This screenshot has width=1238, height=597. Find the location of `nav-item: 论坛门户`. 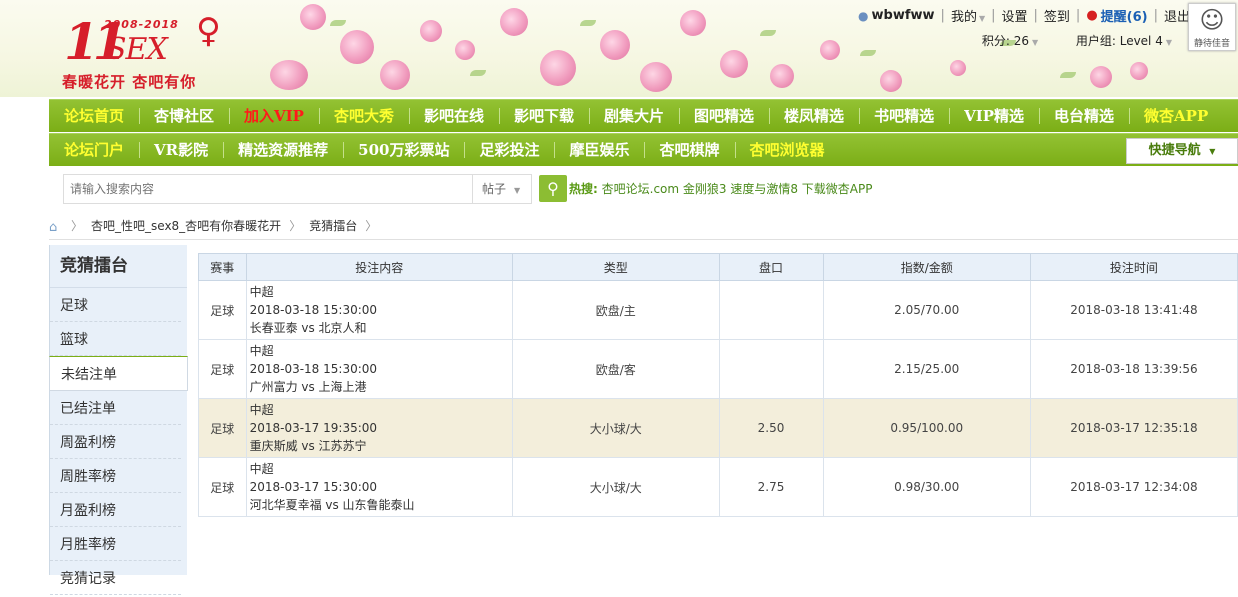

nav-item: 论坛门户 is located at coordinates (94, 150).